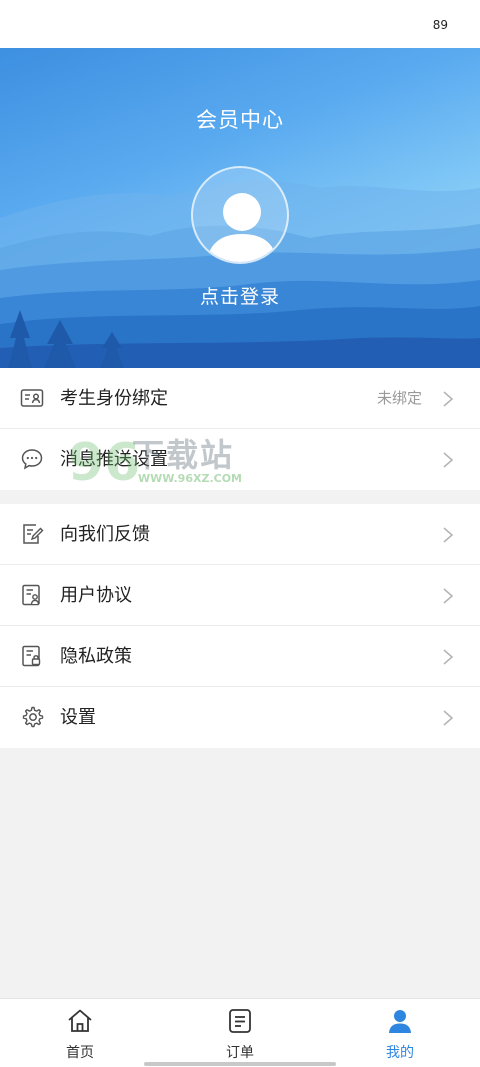  What do you see at coordinates (400, 1021) in the screenshot?
I see `person-icon` at bounding box center [400, 1021].